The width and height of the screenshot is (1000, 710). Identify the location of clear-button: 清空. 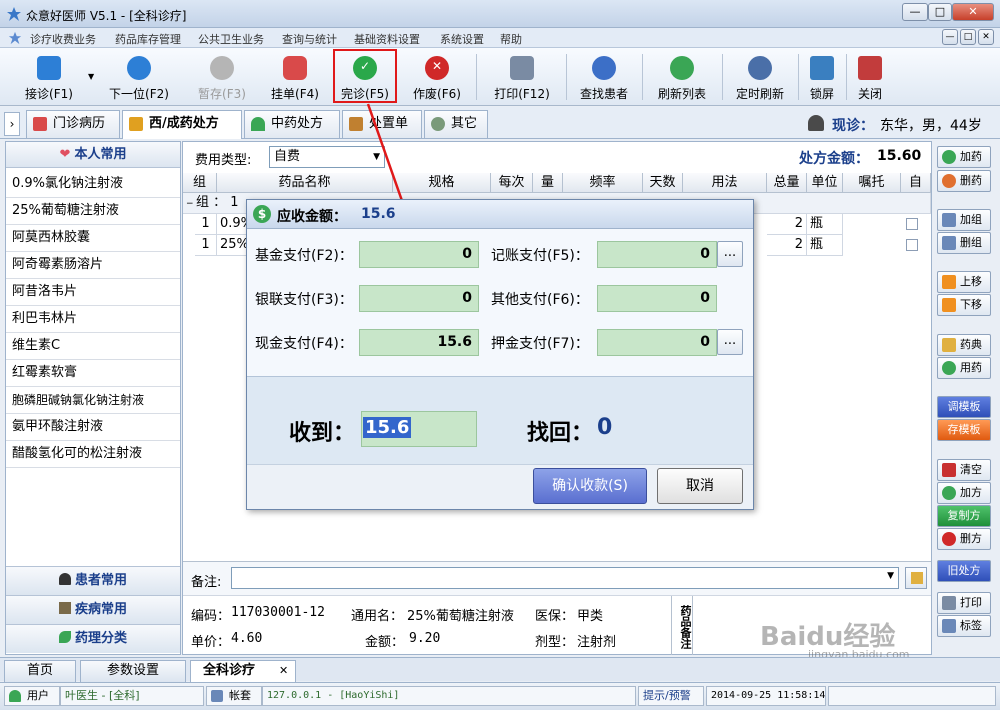
(964, 470).